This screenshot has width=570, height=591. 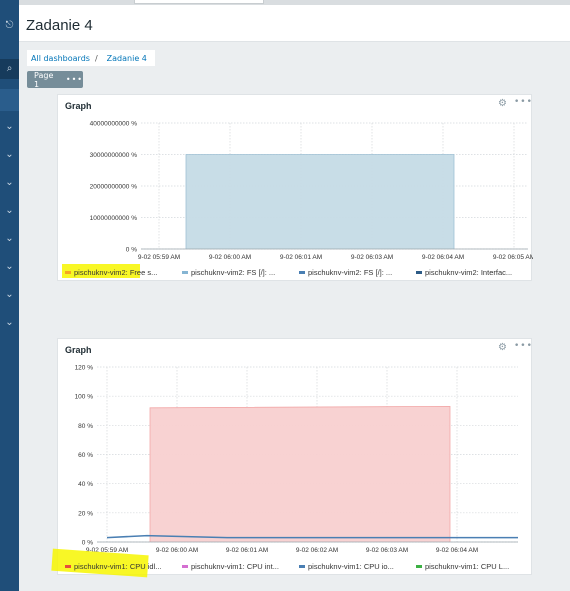 I want to click on page-tab-menu-icon: •••, so click(x=74, y=79).